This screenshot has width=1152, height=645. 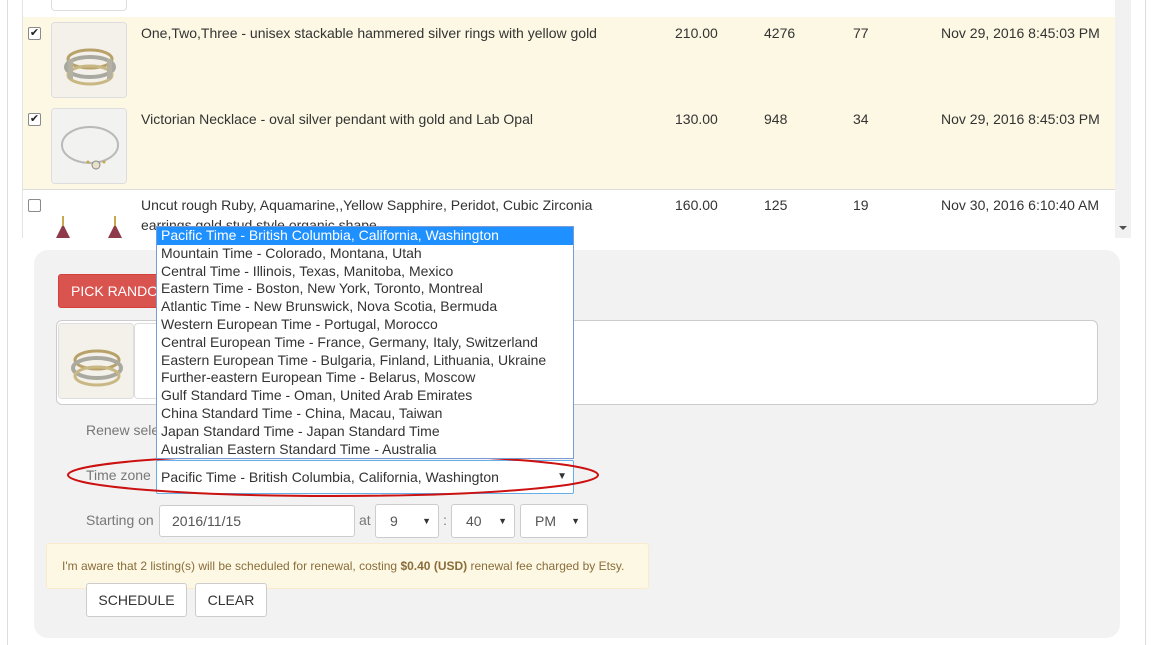 I want to click on listing-price: 160.00, so click(x=696, y=205).